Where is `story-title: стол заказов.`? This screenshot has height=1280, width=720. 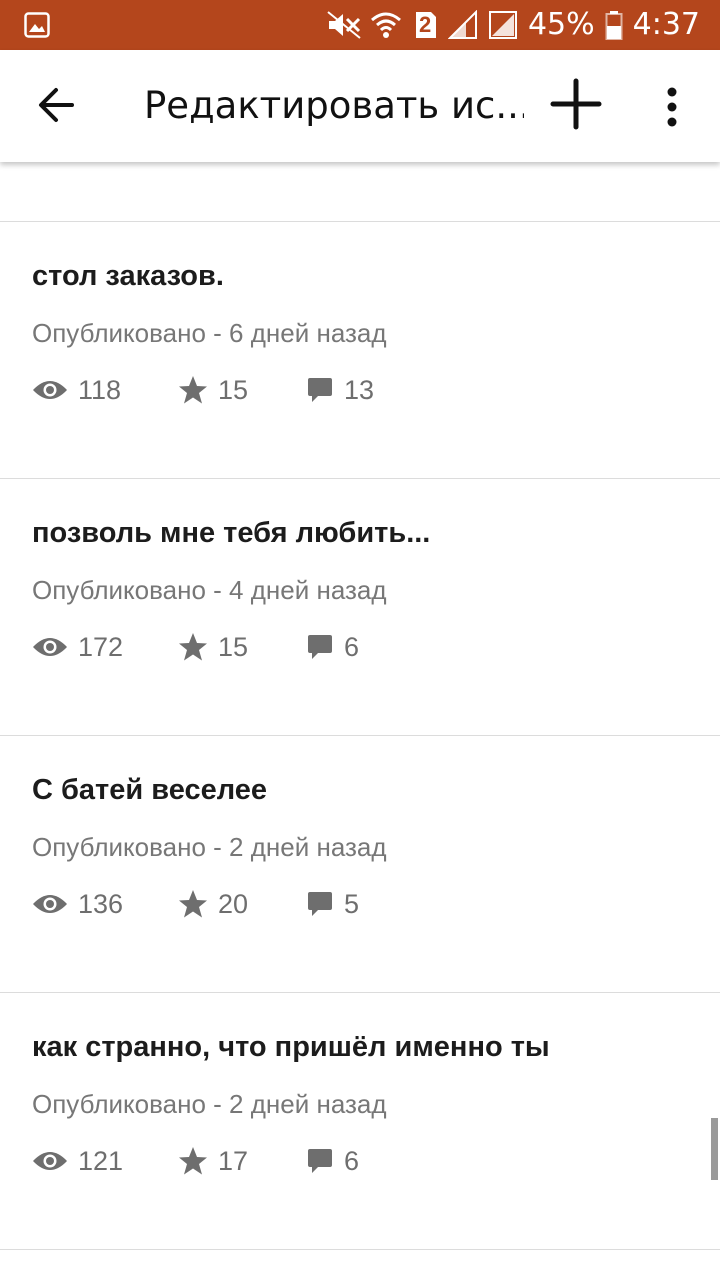 story-title: стол заказов. is located at coordinates (128, 276).